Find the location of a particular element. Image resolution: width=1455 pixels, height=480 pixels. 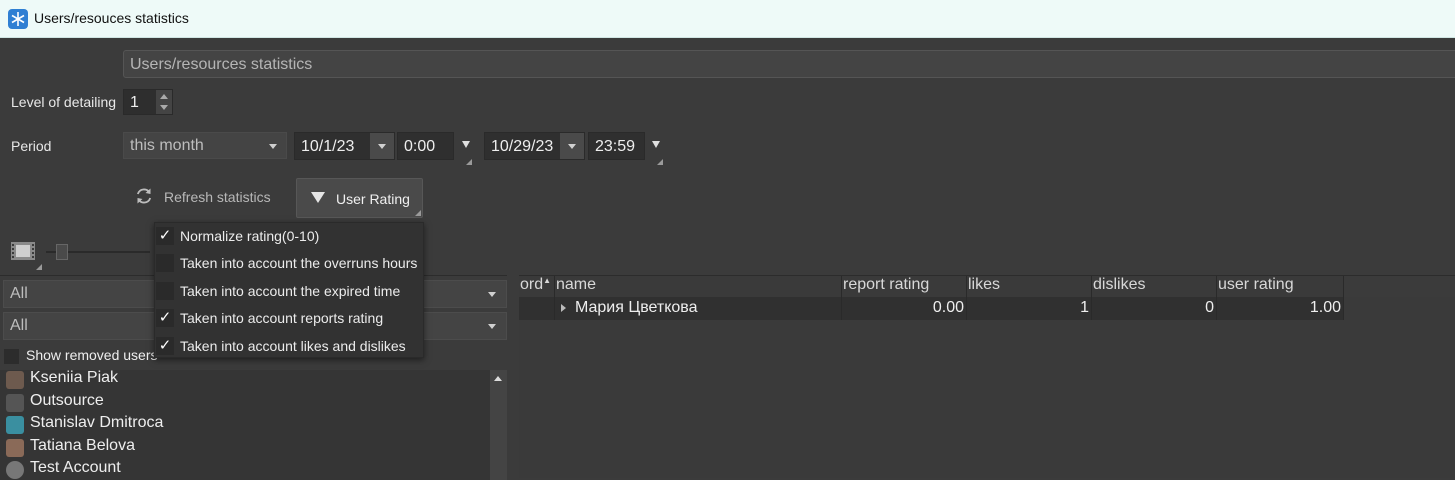

menu-item-expired-time: Taken into account the expired time is located at coordinates (290, 291).